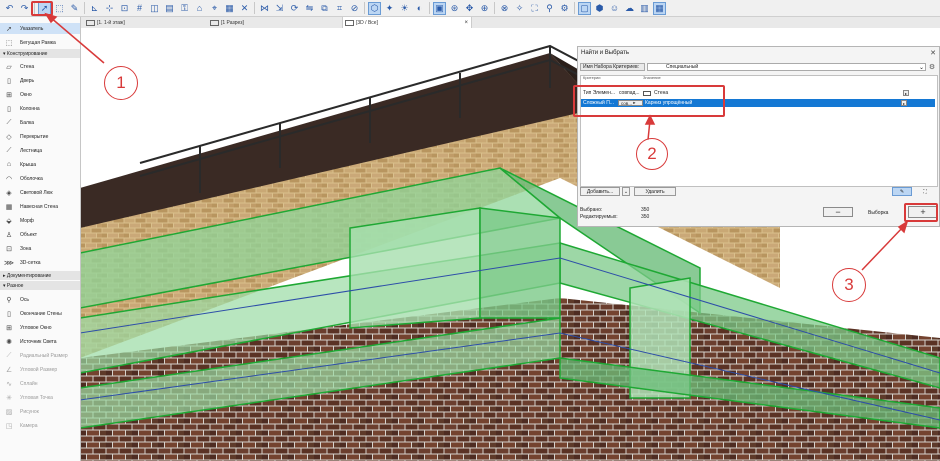  Describe the element at coordinates (40, 220) in the screenshot. I see `sidebar-item-morph: ⬙ Морф` at that location.